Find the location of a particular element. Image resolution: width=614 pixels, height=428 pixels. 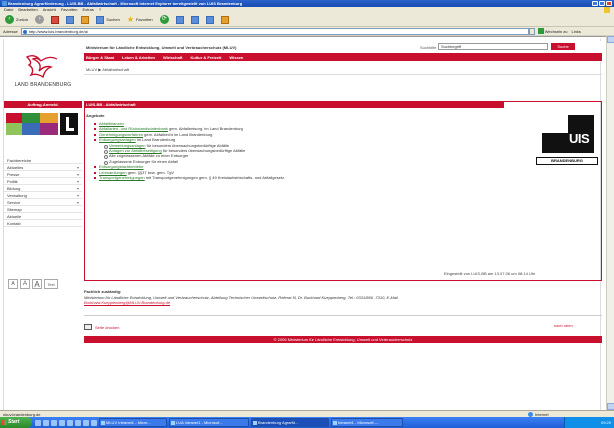

list-text: gem. Abfallentsorg. im Land Brandenburg is located at coordinates (205, 129).